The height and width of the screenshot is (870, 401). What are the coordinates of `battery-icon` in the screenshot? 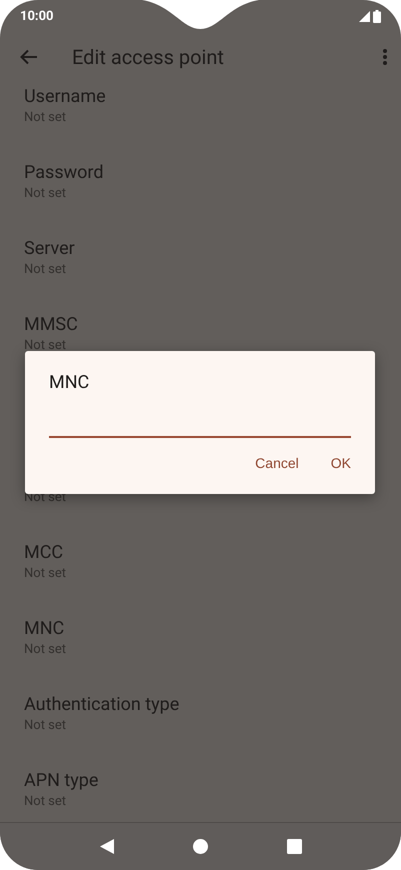 It's located at (377, 16).